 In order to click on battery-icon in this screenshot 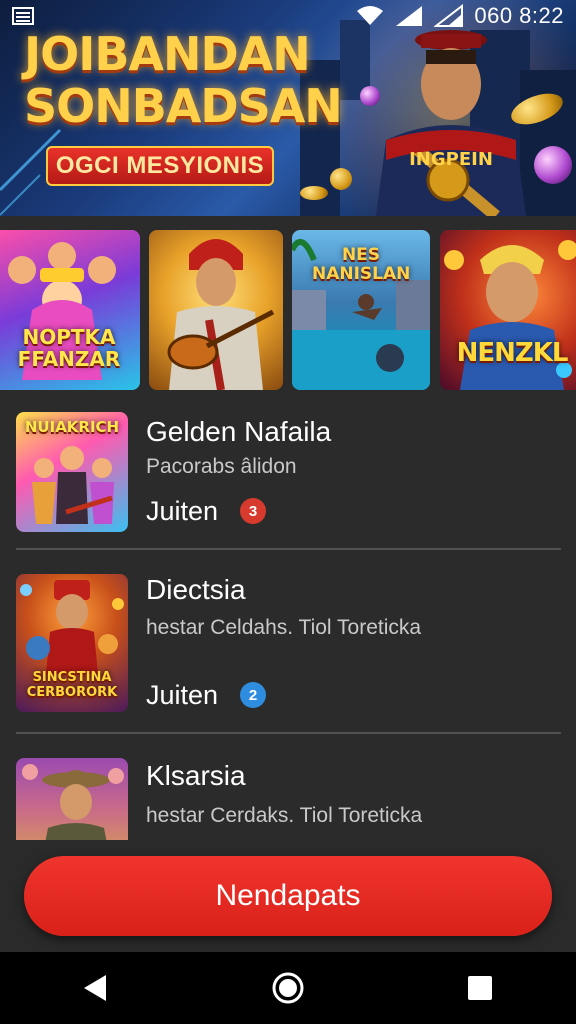, I will do `click(449, 15)`.